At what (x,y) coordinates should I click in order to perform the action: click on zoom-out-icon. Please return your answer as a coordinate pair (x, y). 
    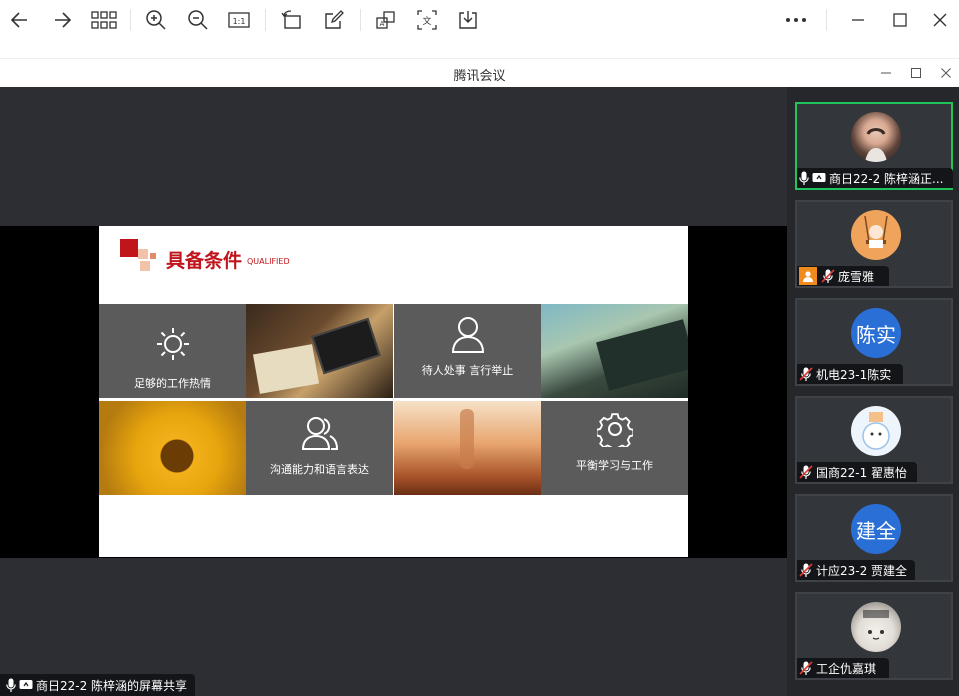
    Looking at the image, I should click on (198, 20).